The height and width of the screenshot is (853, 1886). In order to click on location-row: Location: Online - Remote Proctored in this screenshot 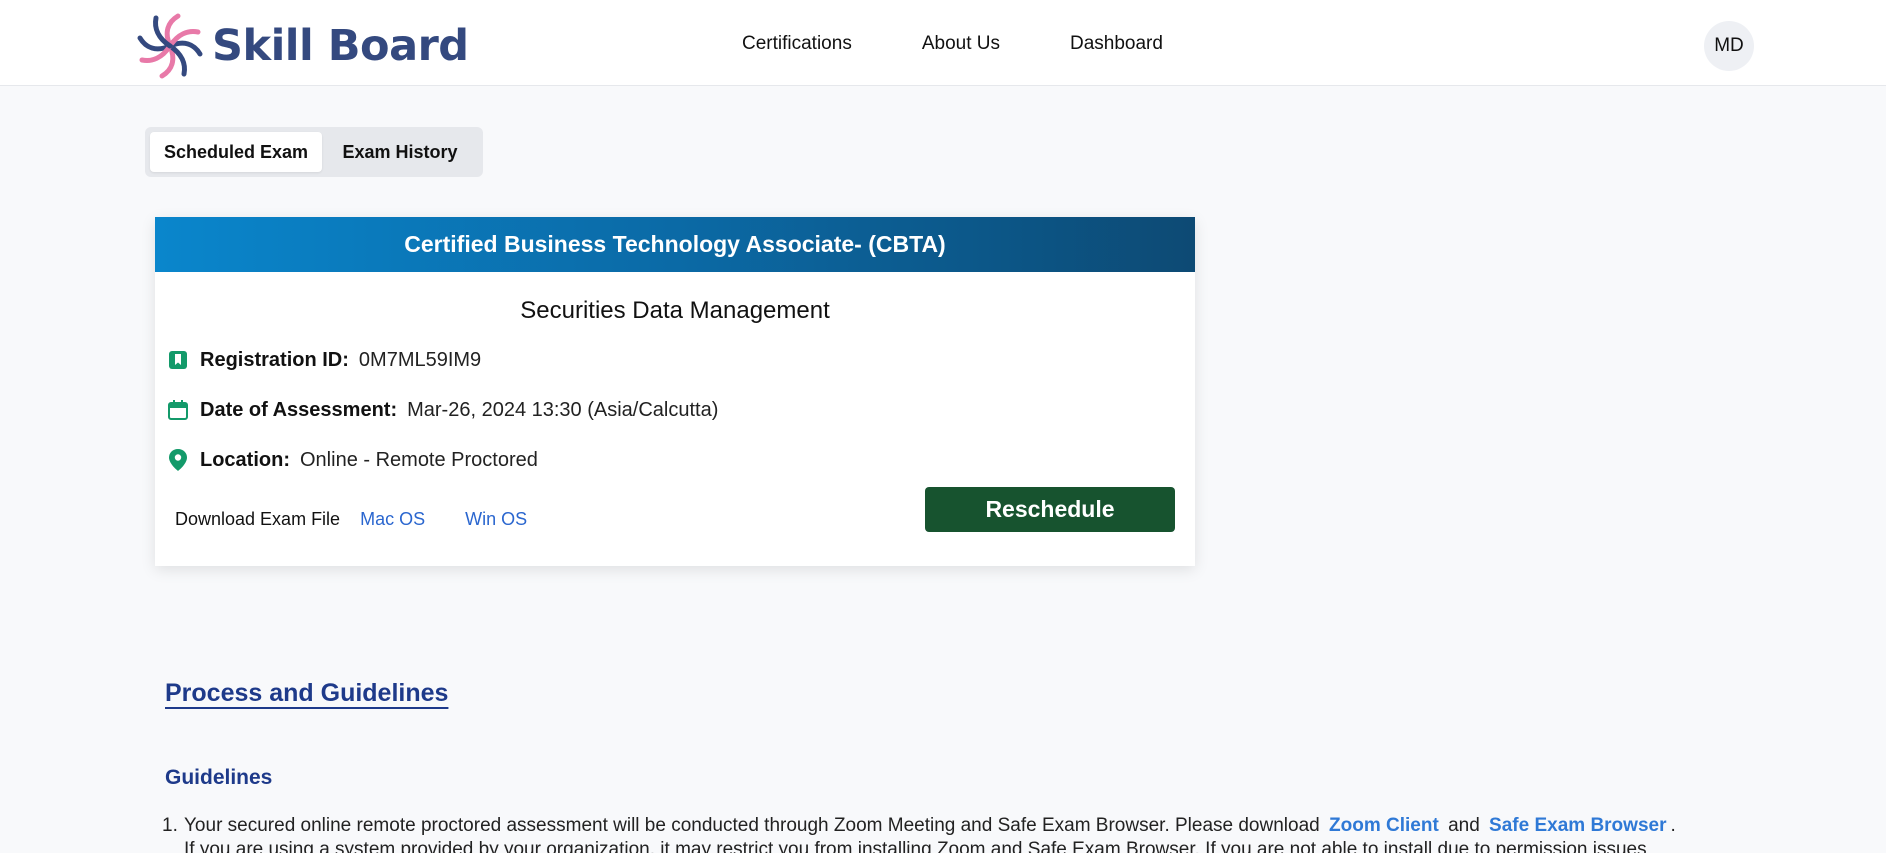, I will do `click(352, 460)`.